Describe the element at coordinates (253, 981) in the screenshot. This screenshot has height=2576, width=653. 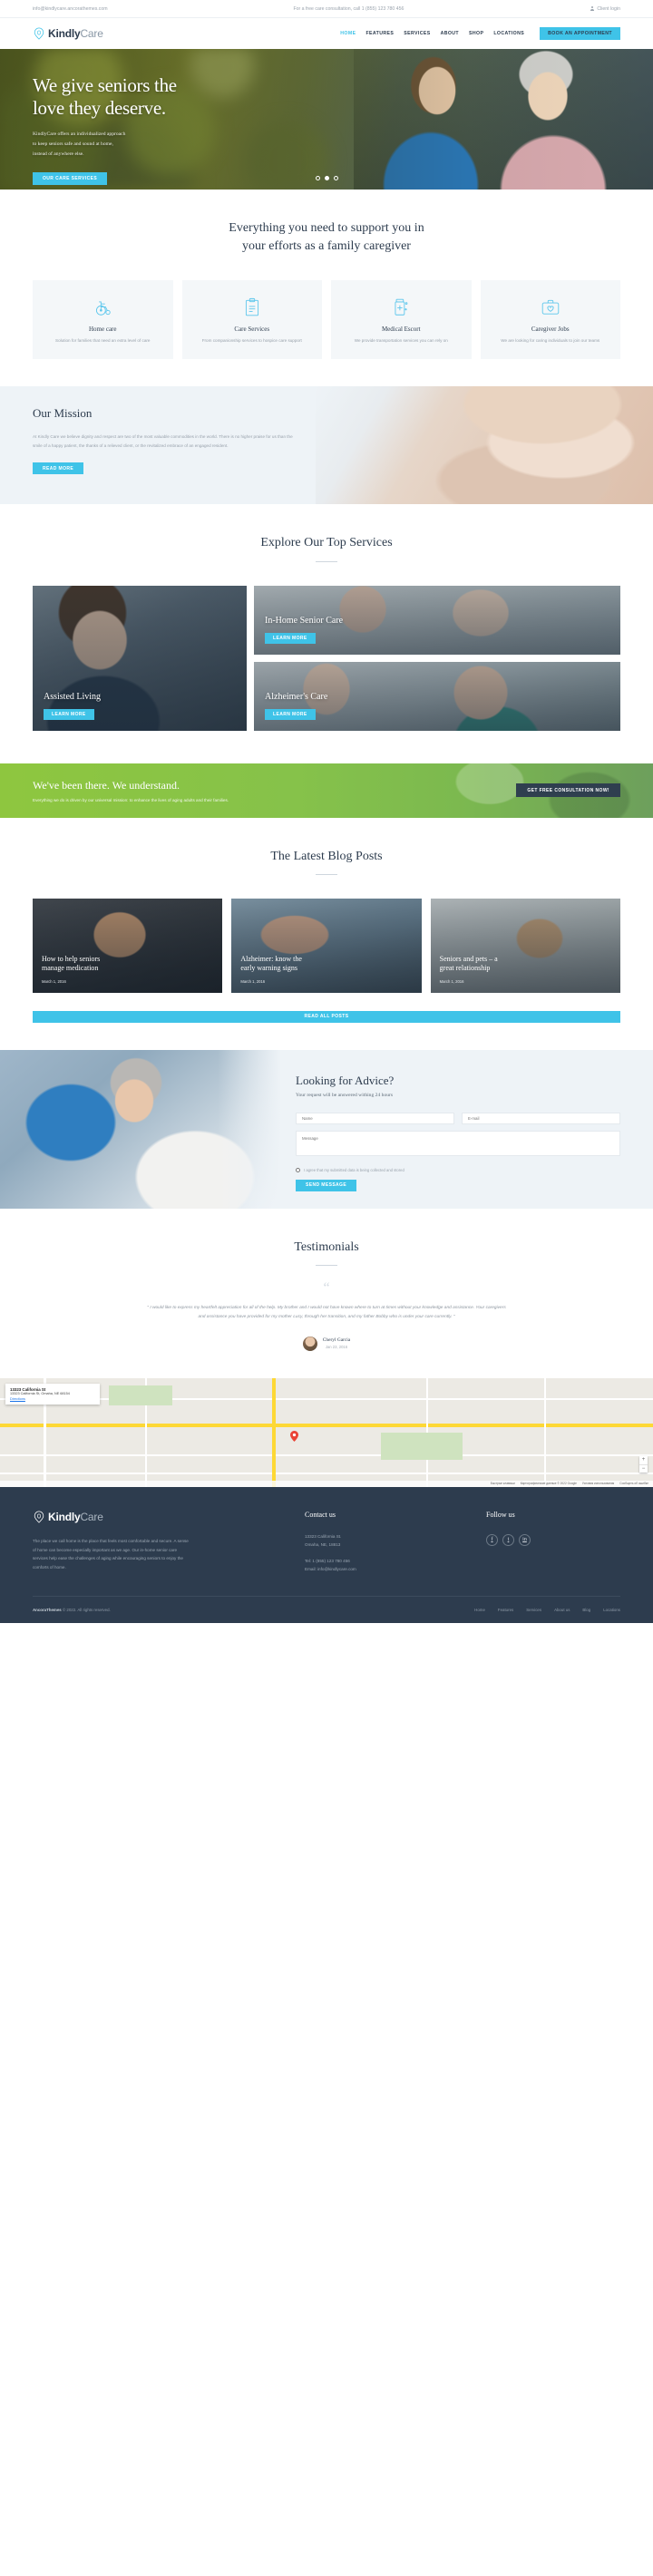
I see `blog-post-date: March 1, 2016` at that location.